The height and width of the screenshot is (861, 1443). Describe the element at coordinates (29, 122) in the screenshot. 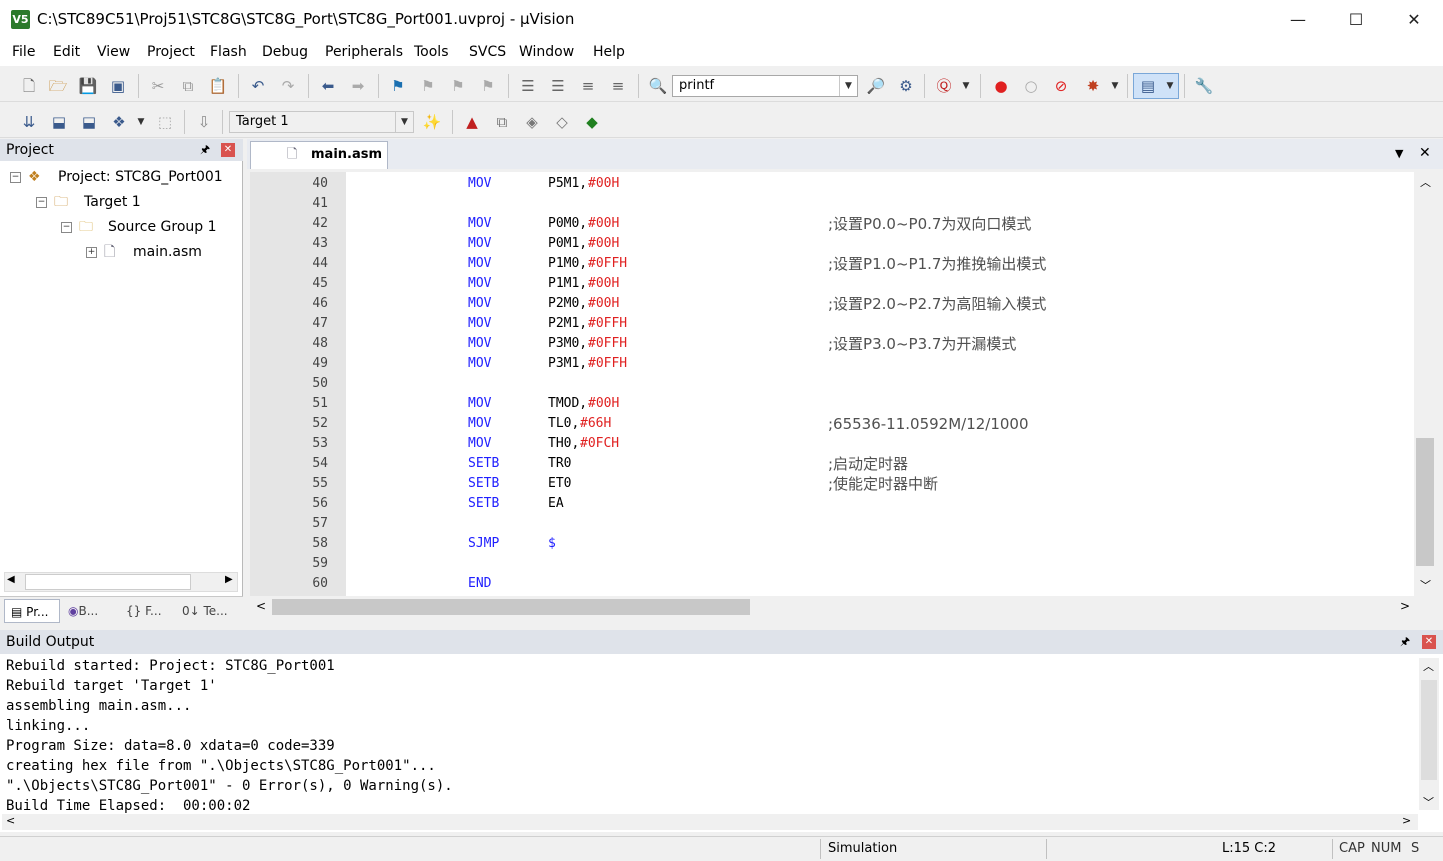

I see `translate-icon: ⇊` at that location.